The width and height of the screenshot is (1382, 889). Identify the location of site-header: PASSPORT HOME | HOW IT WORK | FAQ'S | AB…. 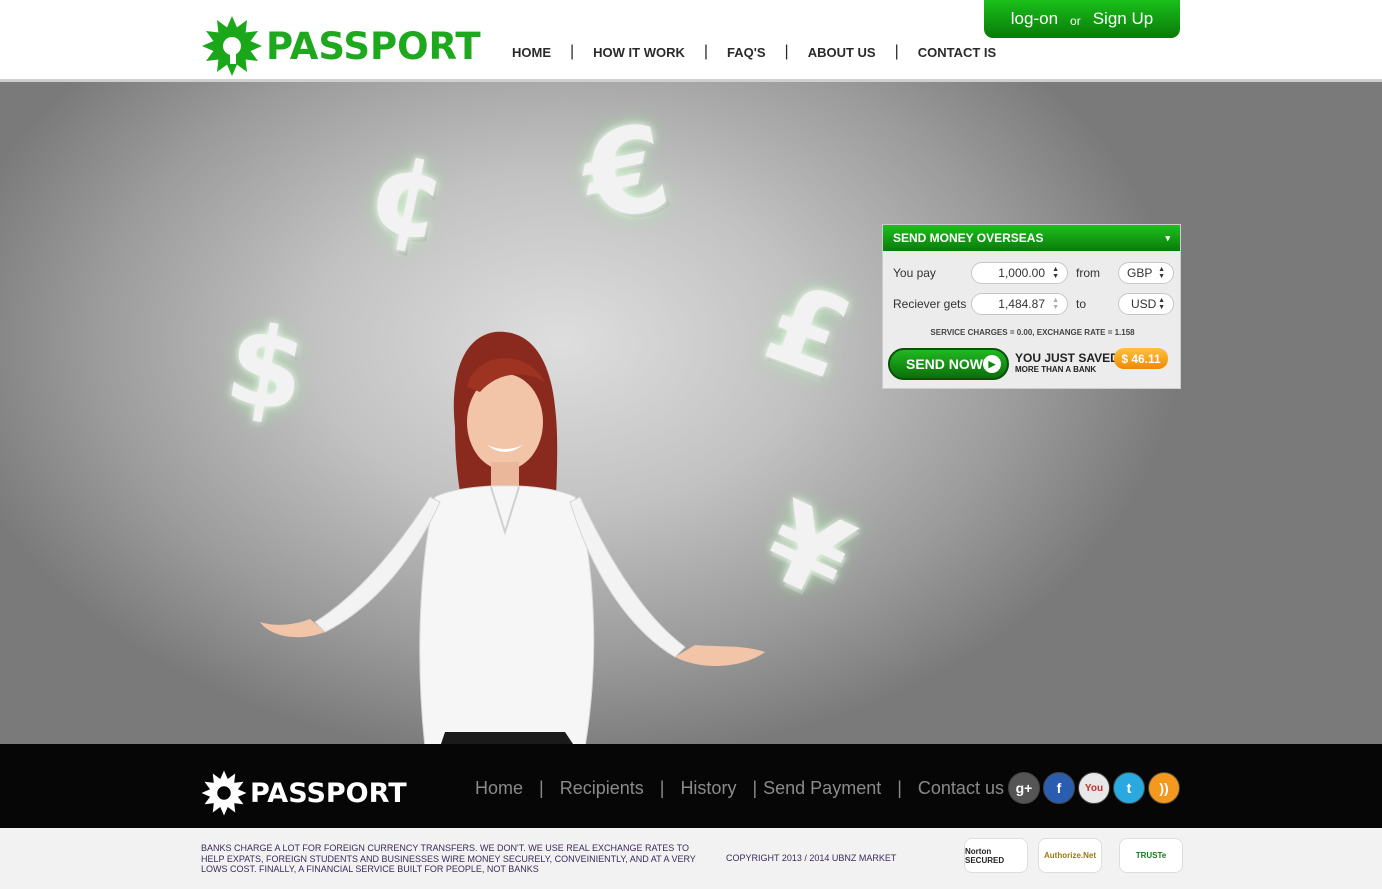
(691, 41).